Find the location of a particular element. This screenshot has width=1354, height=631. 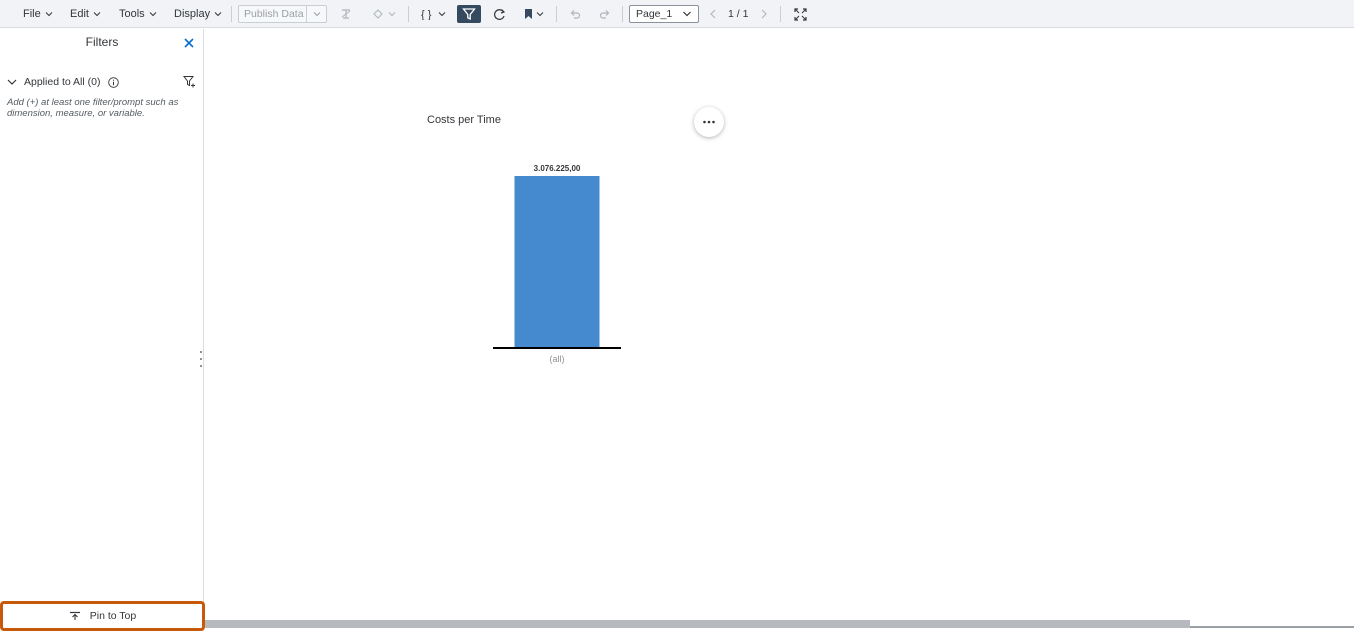

pin-to-top-label: Pin to Top is located at coordinates (113, 616).